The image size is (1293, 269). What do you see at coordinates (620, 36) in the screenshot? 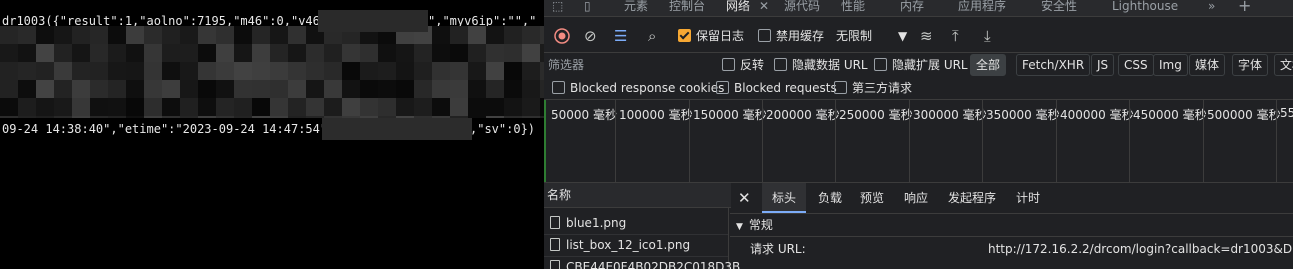
I see `filter-icon: ☰` at bounding box center [620, 36].